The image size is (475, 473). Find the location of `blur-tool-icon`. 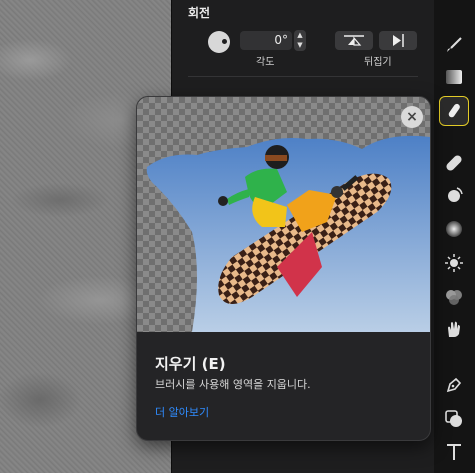

blur-tool-icon is located at coordinates (455, 194).